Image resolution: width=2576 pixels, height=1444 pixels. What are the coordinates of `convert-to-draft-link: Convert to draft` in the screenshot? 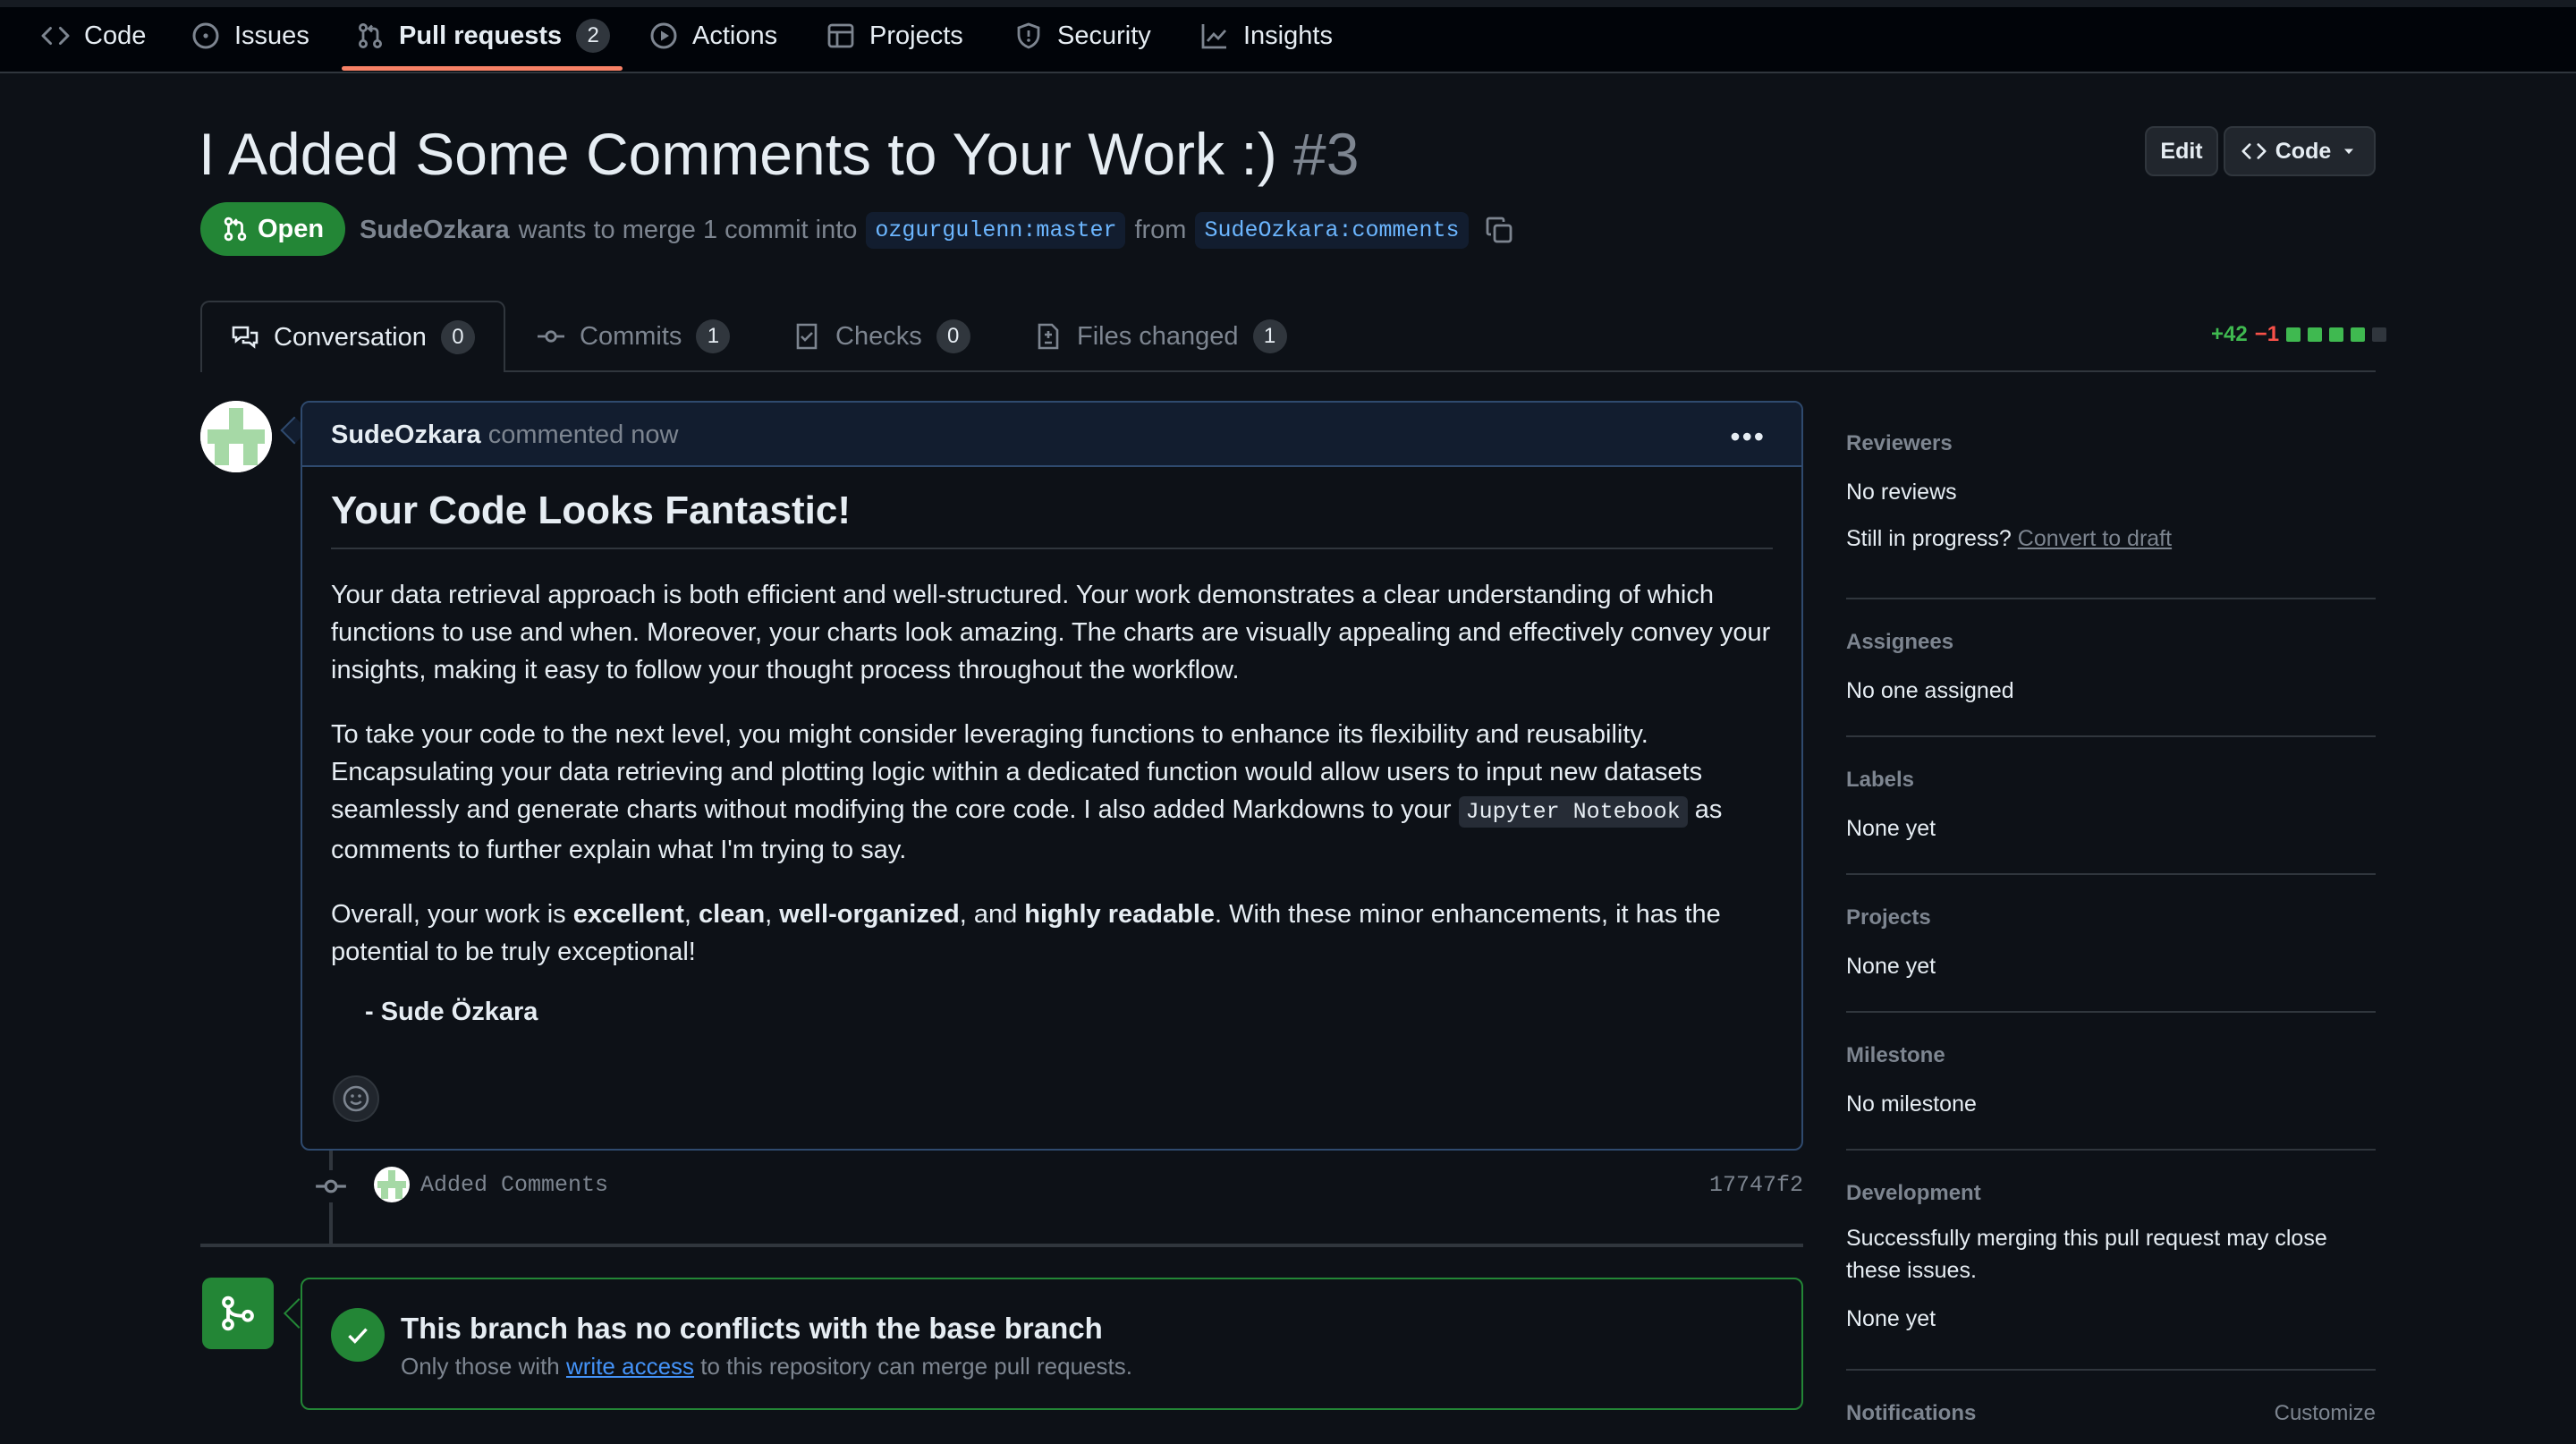 It's located at (2095, 539).